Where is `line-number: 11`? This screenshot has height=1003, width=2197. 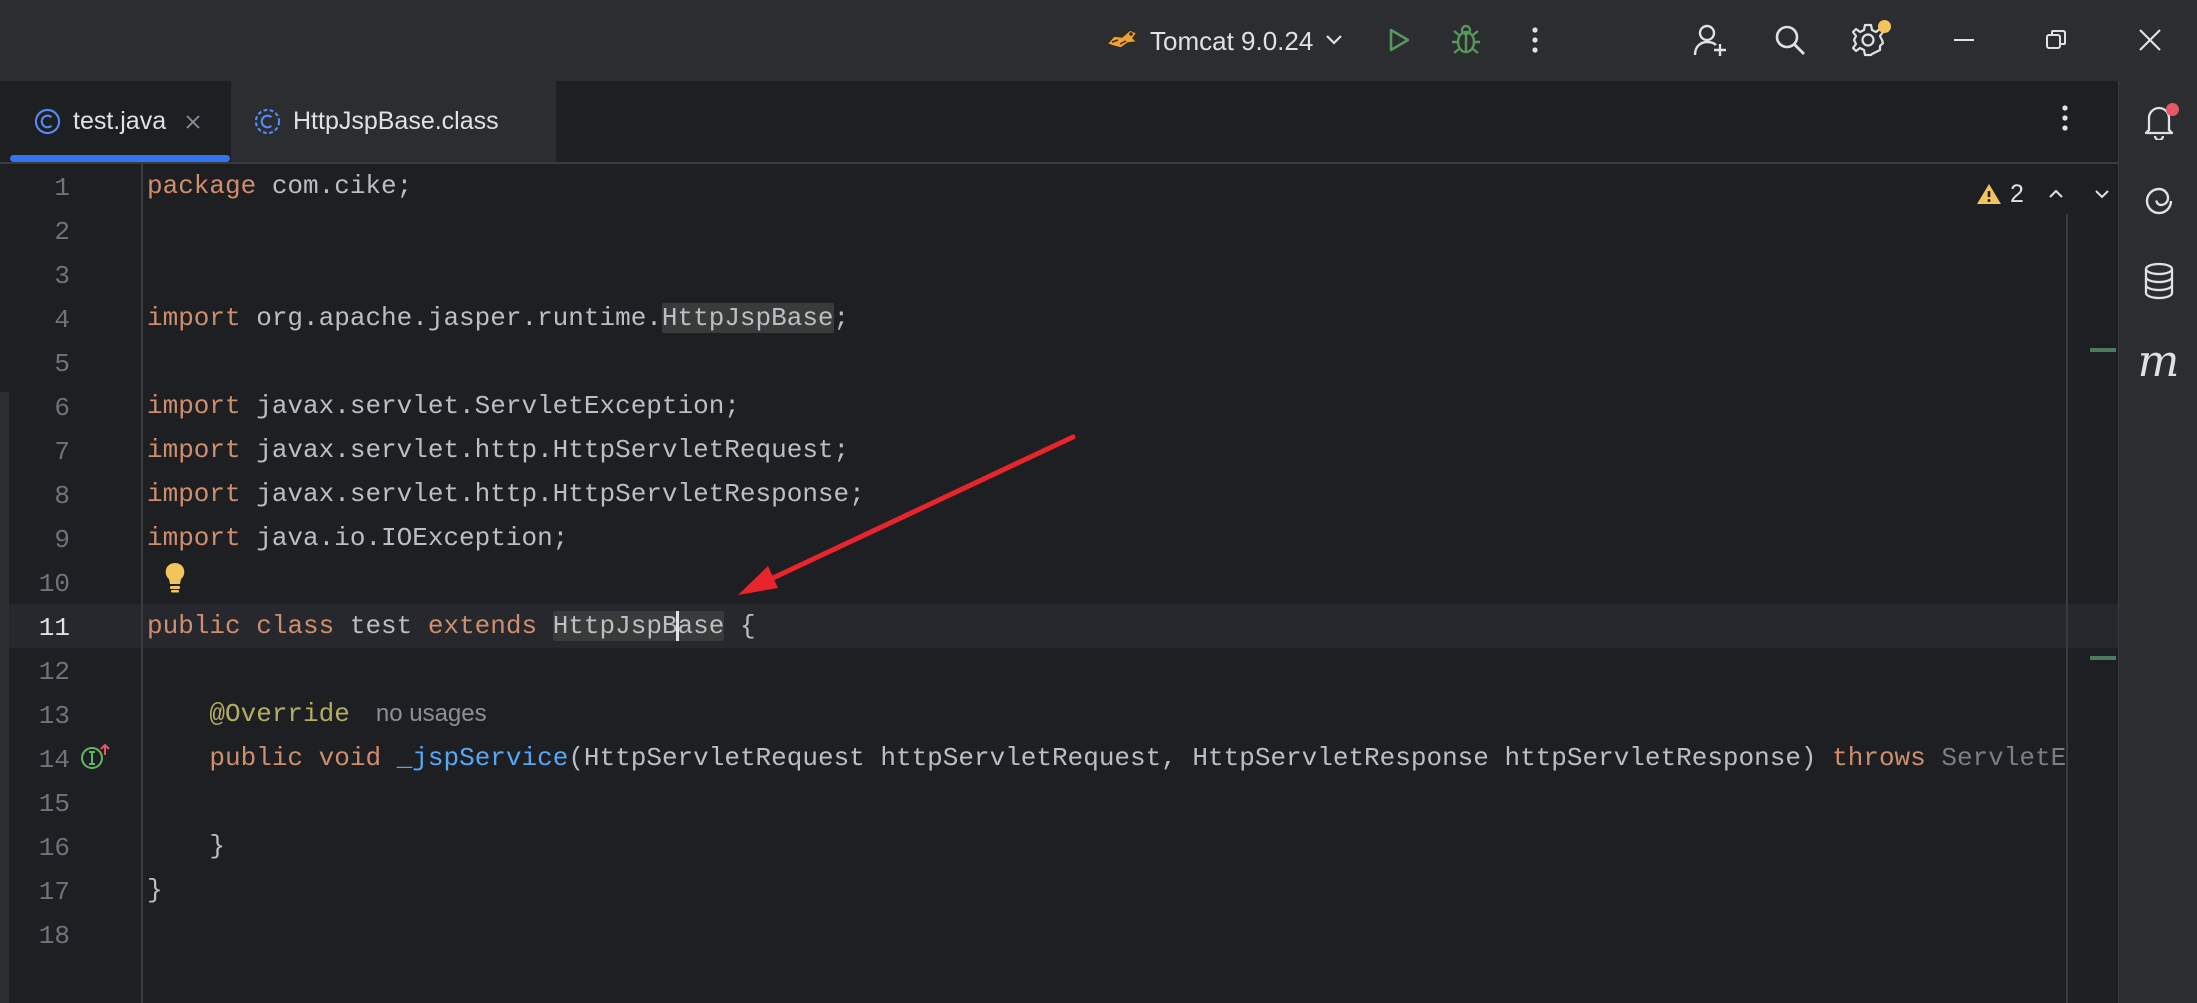
line-number: 11 is located at coordinates (54, 628).